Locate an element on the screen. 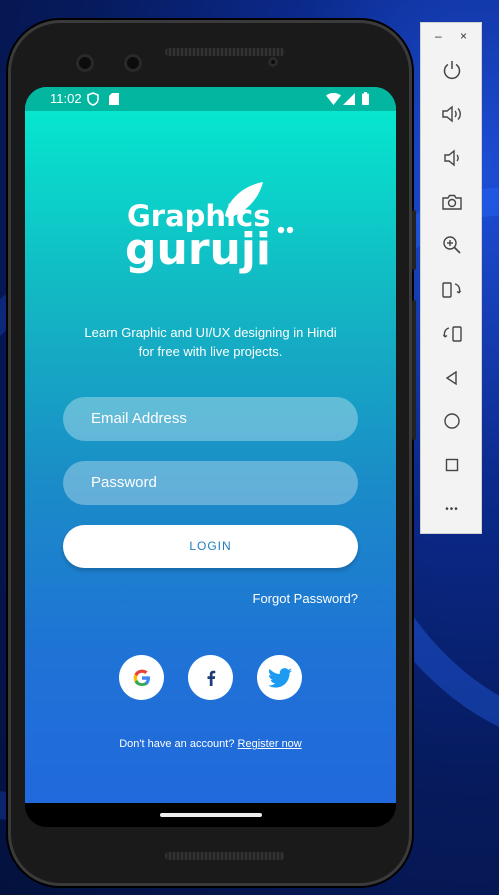 The height and width of the screenshot is (895, 499). battery-icon is located at coordinates (365, 98).